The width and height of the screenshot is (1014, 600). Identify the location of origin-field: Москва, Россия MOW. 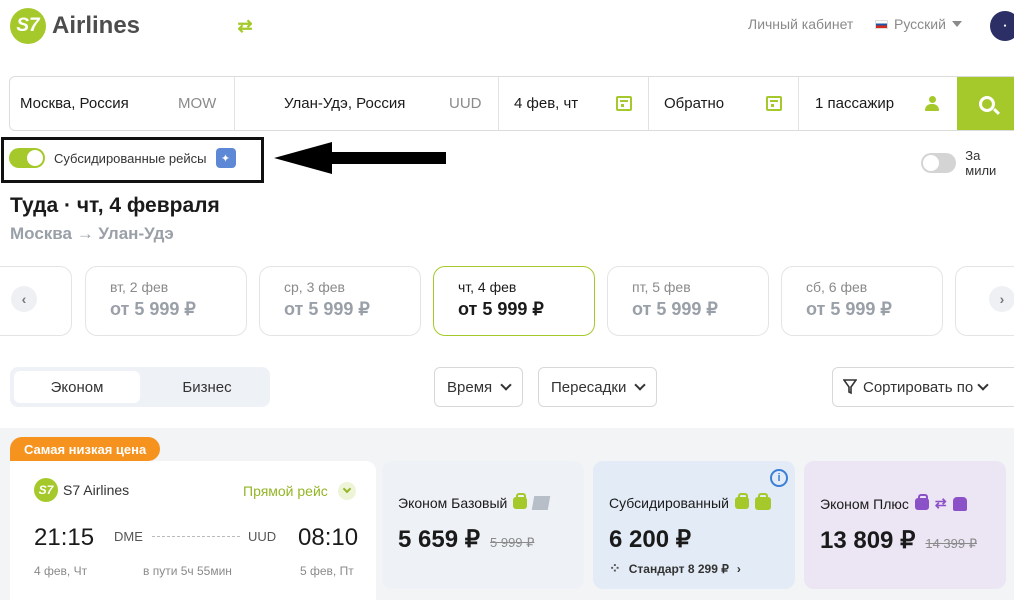
(122, 103).